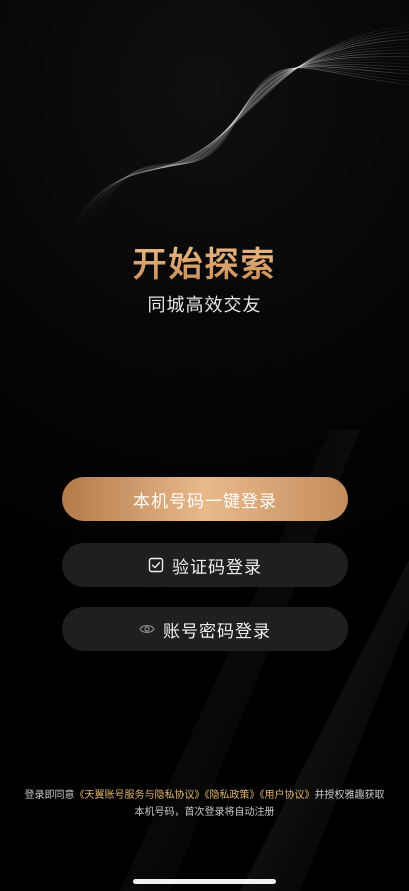 This screenshot has width=409, height=891. I want to click on eye-icon, so click(147, 629).